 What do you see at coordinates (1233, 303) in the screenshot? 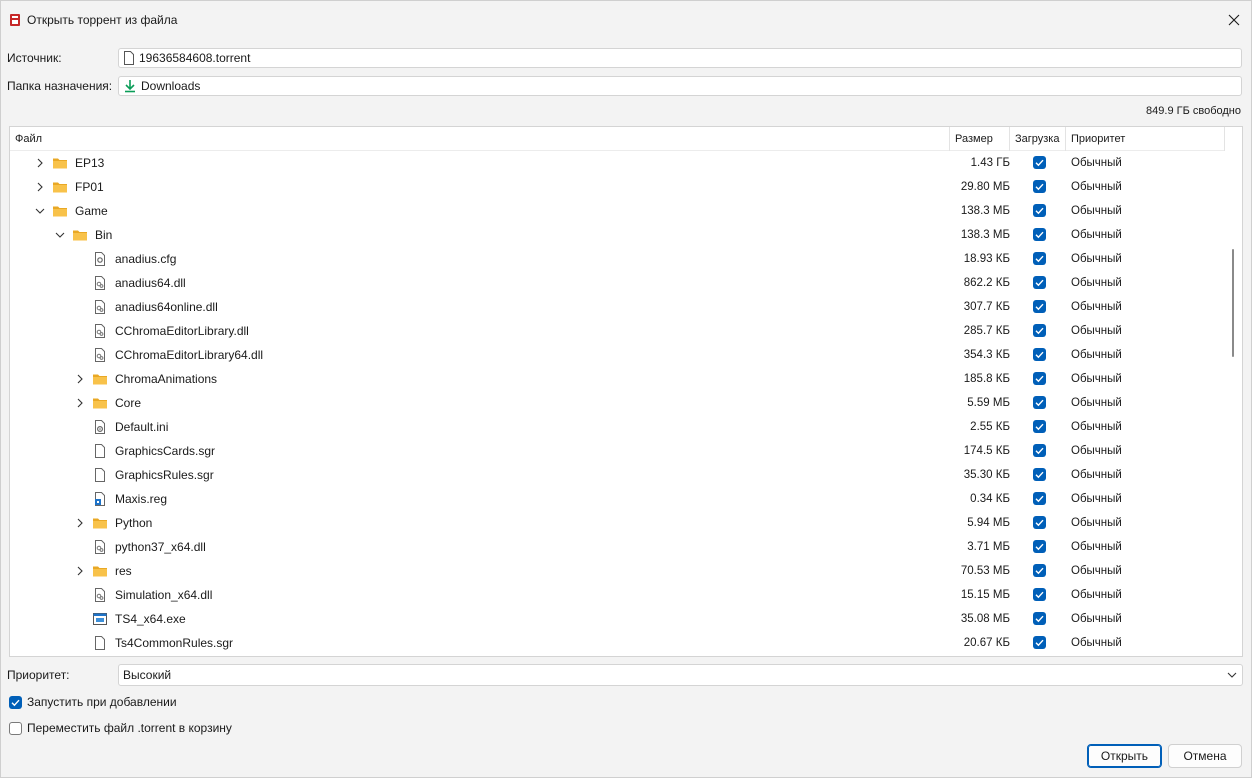
I see `scrollbar-thumb` at bounding box center [1233, 303].